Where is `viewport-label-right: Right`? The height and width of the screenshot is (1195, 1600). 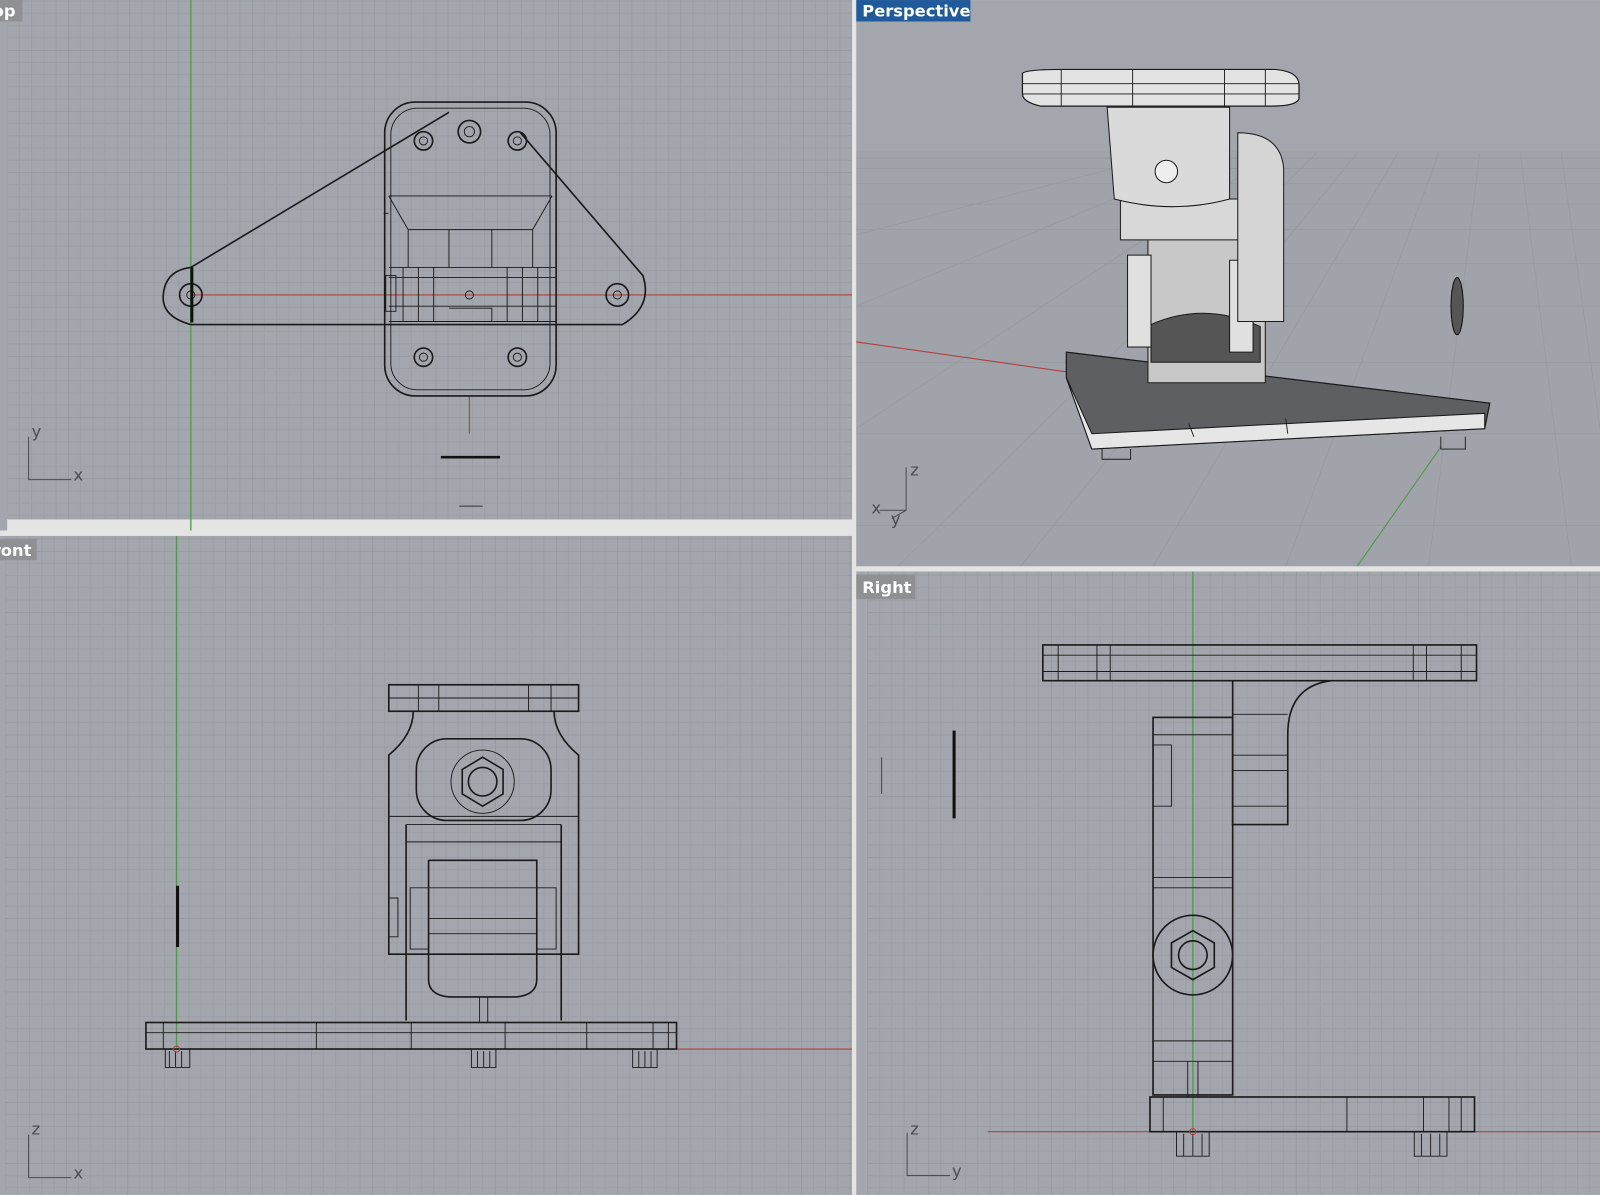
viewport-label-right: Right is located at coordinates (886, 587).